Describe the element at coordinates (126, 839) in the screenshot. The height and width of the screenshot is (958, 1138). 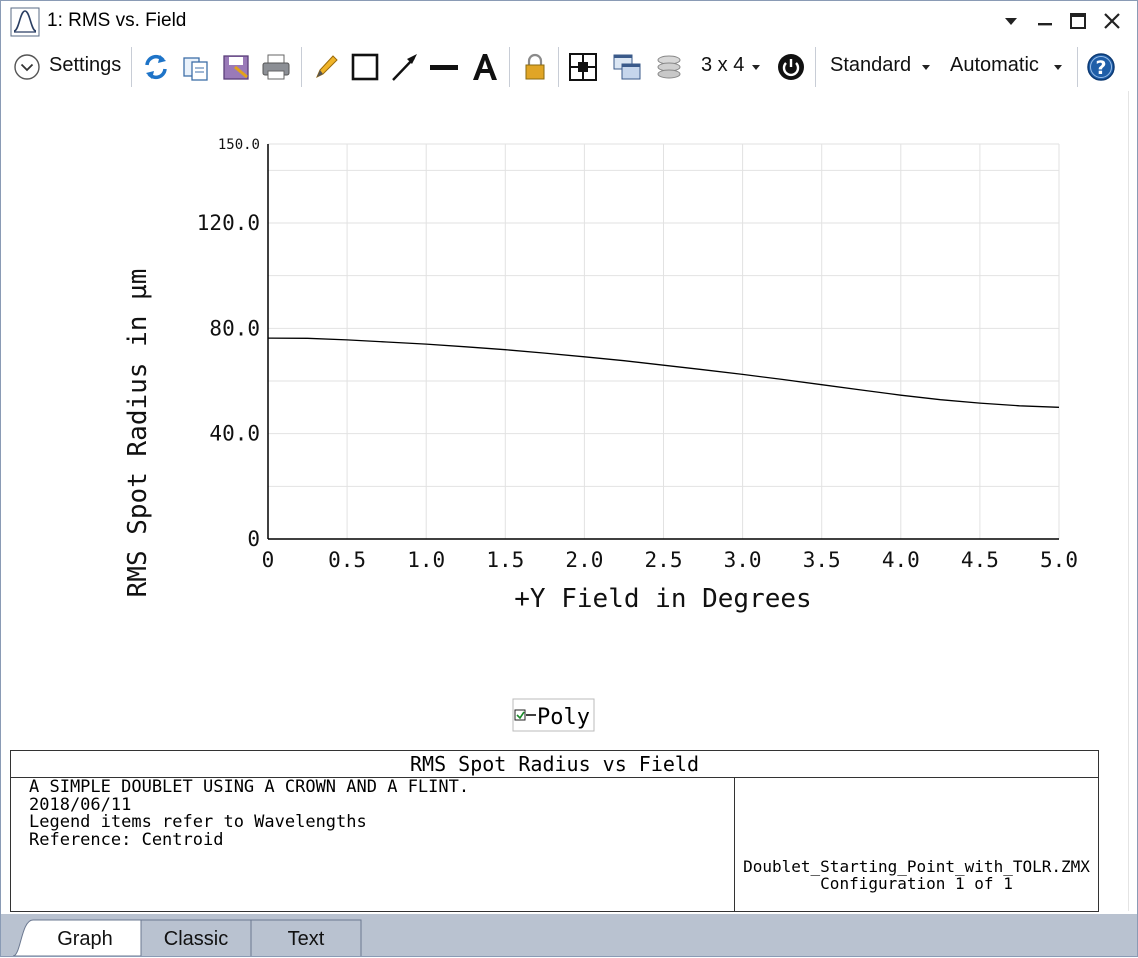
I see `info-line: Reference: Centroid` at that location.